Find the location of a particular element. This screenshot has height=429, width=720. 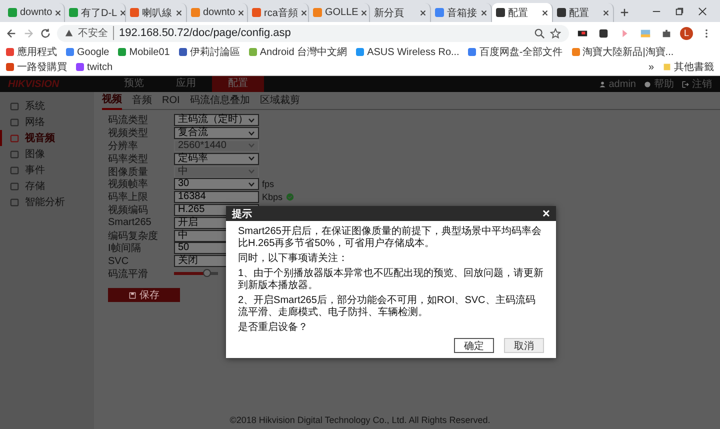

sub-tab: 码流信息叠加 is located at coordinates (220, 100).